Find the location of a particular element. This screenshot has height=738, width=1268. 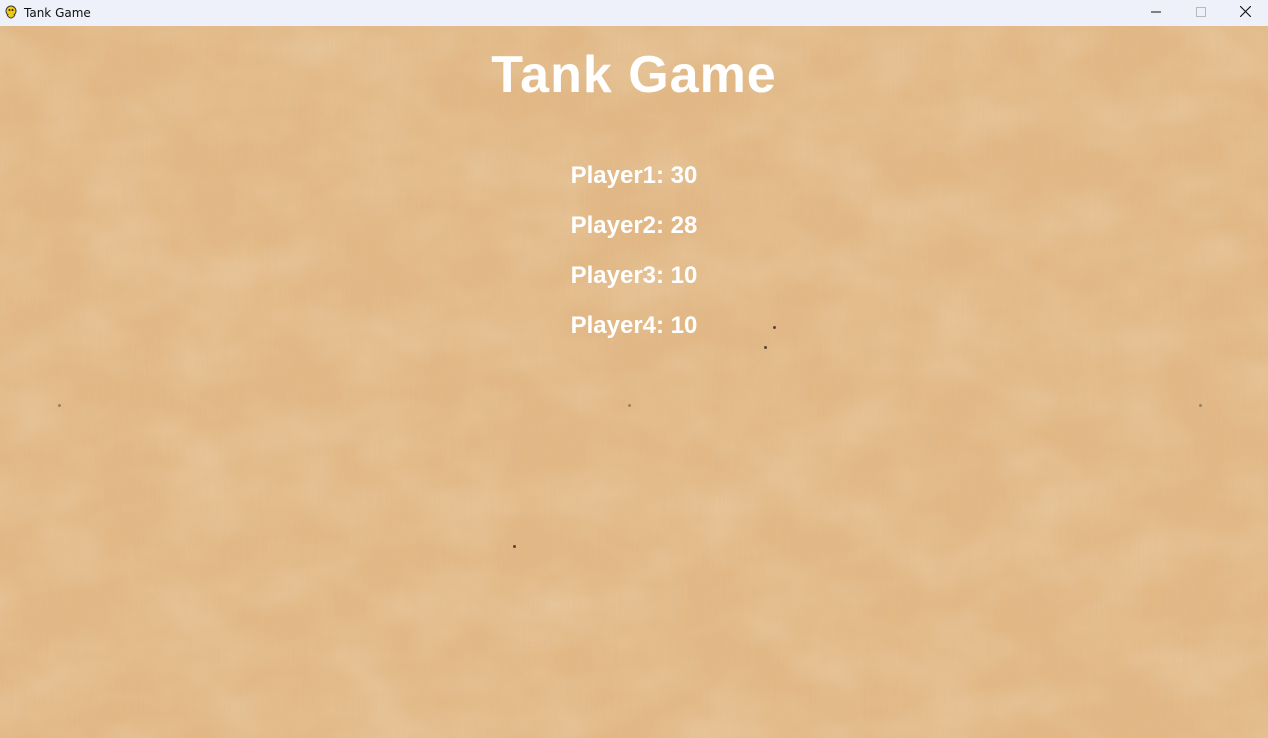

close-button is located at coordinates (1245, 13).